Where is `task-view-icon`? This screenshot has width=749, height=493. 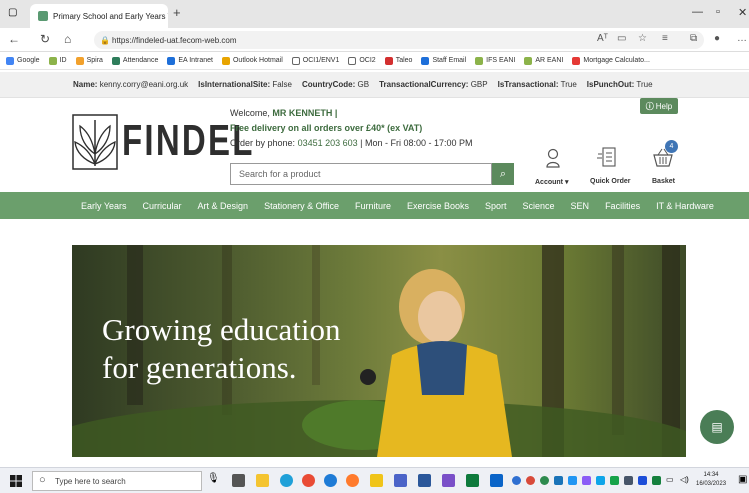 task-view-icon is located at coordinates (238, 480).